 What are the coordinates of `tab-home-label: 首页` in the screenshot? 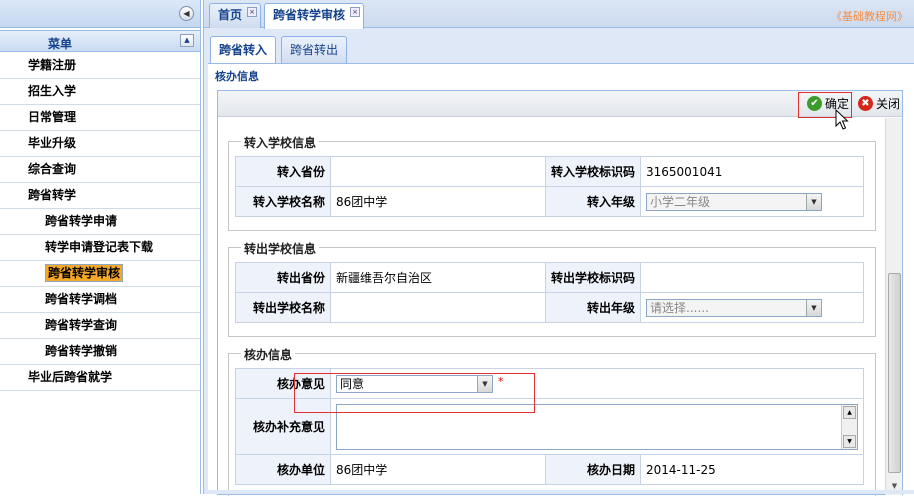 It's located at (230, 15).